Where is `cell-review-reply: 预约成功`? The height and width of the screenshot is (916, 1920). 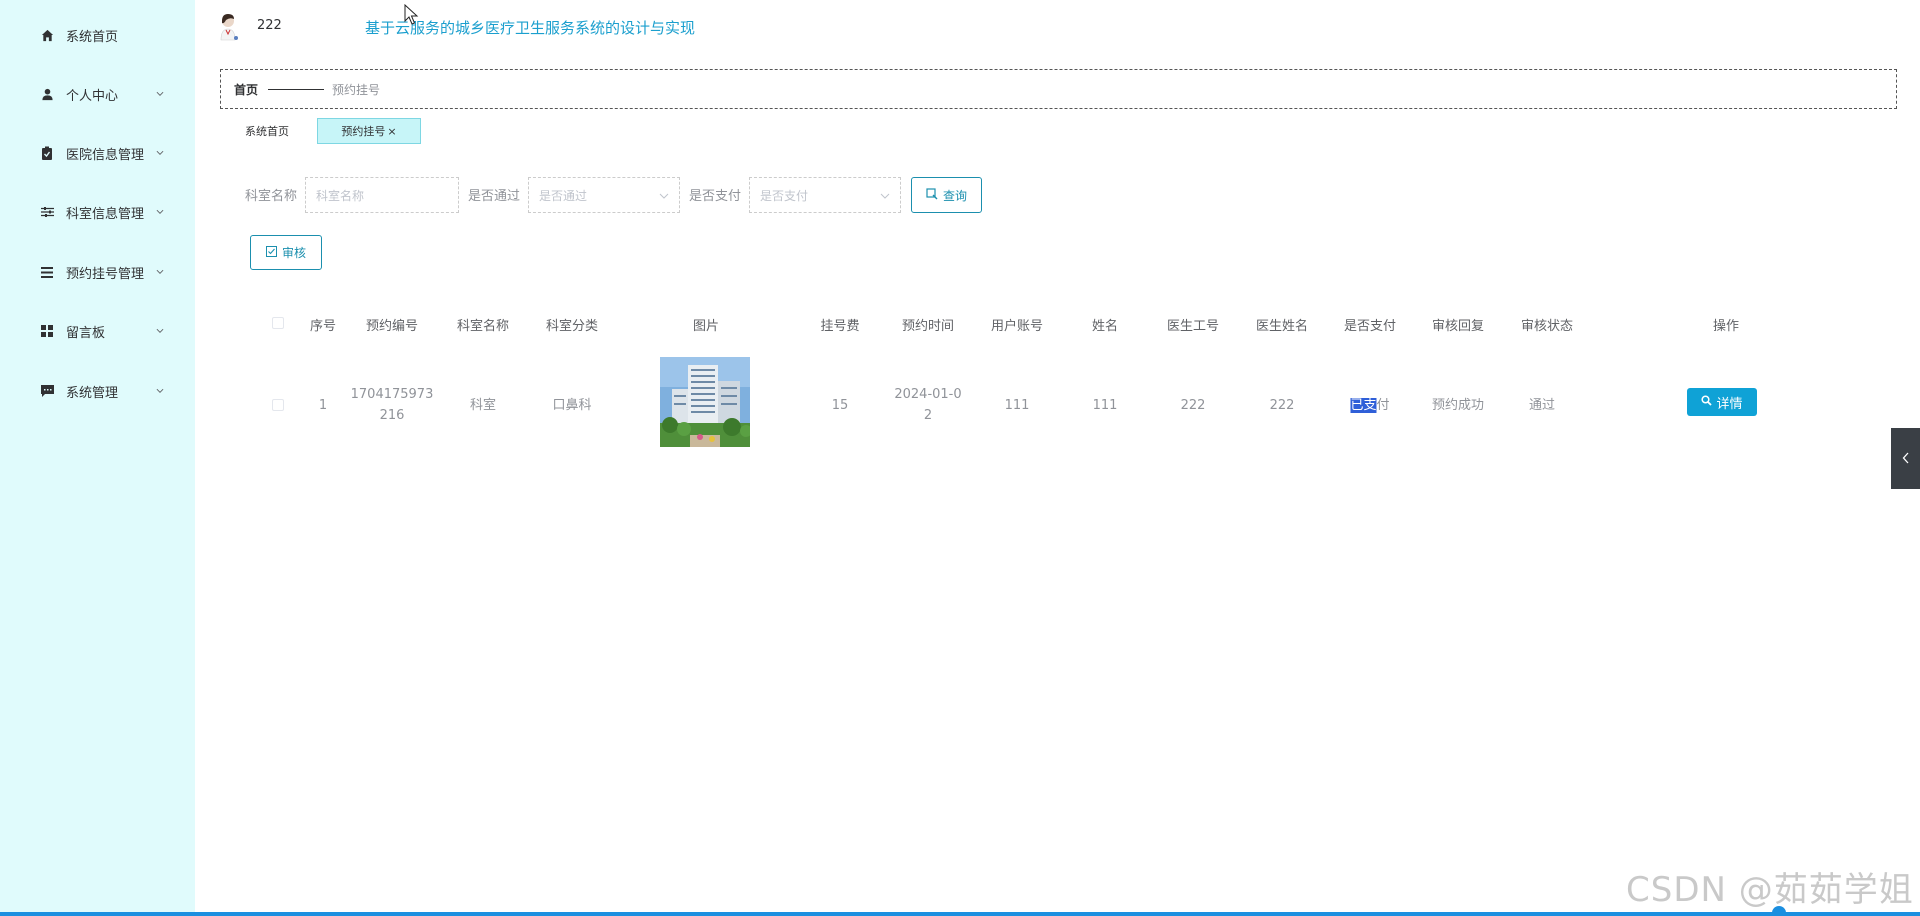
cell-review-reply: 预约成功 is located at coordinates (1458, 405).